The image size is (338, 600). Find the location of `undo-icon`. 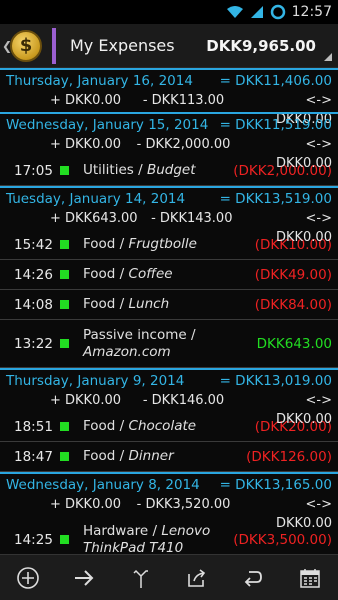

undo-icon is located at coordinates (254, 578).